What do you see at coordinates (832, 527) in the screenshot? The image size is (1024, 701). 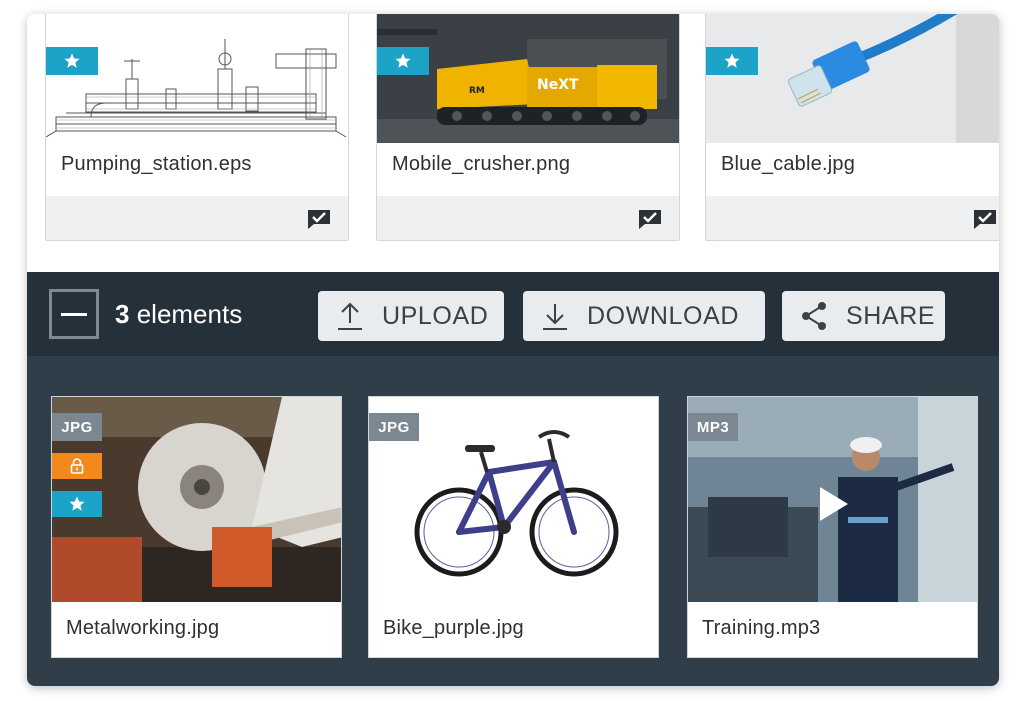 I see `file-card-training: MP3 Training.mp3` at bounding box center [832, 527].